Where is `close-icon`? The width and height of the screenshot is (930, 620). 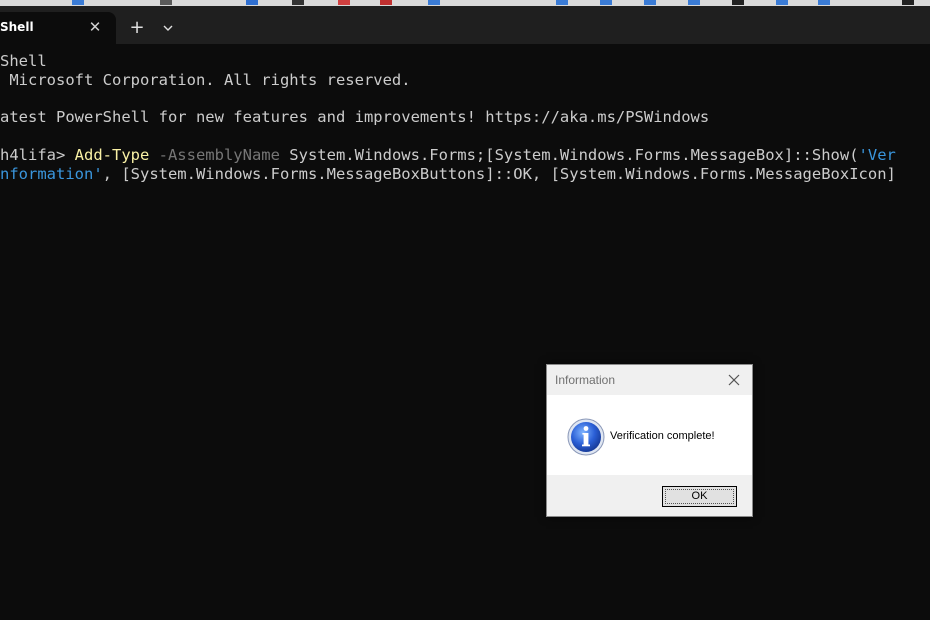
close-icon is located at coordinates (734, 380).